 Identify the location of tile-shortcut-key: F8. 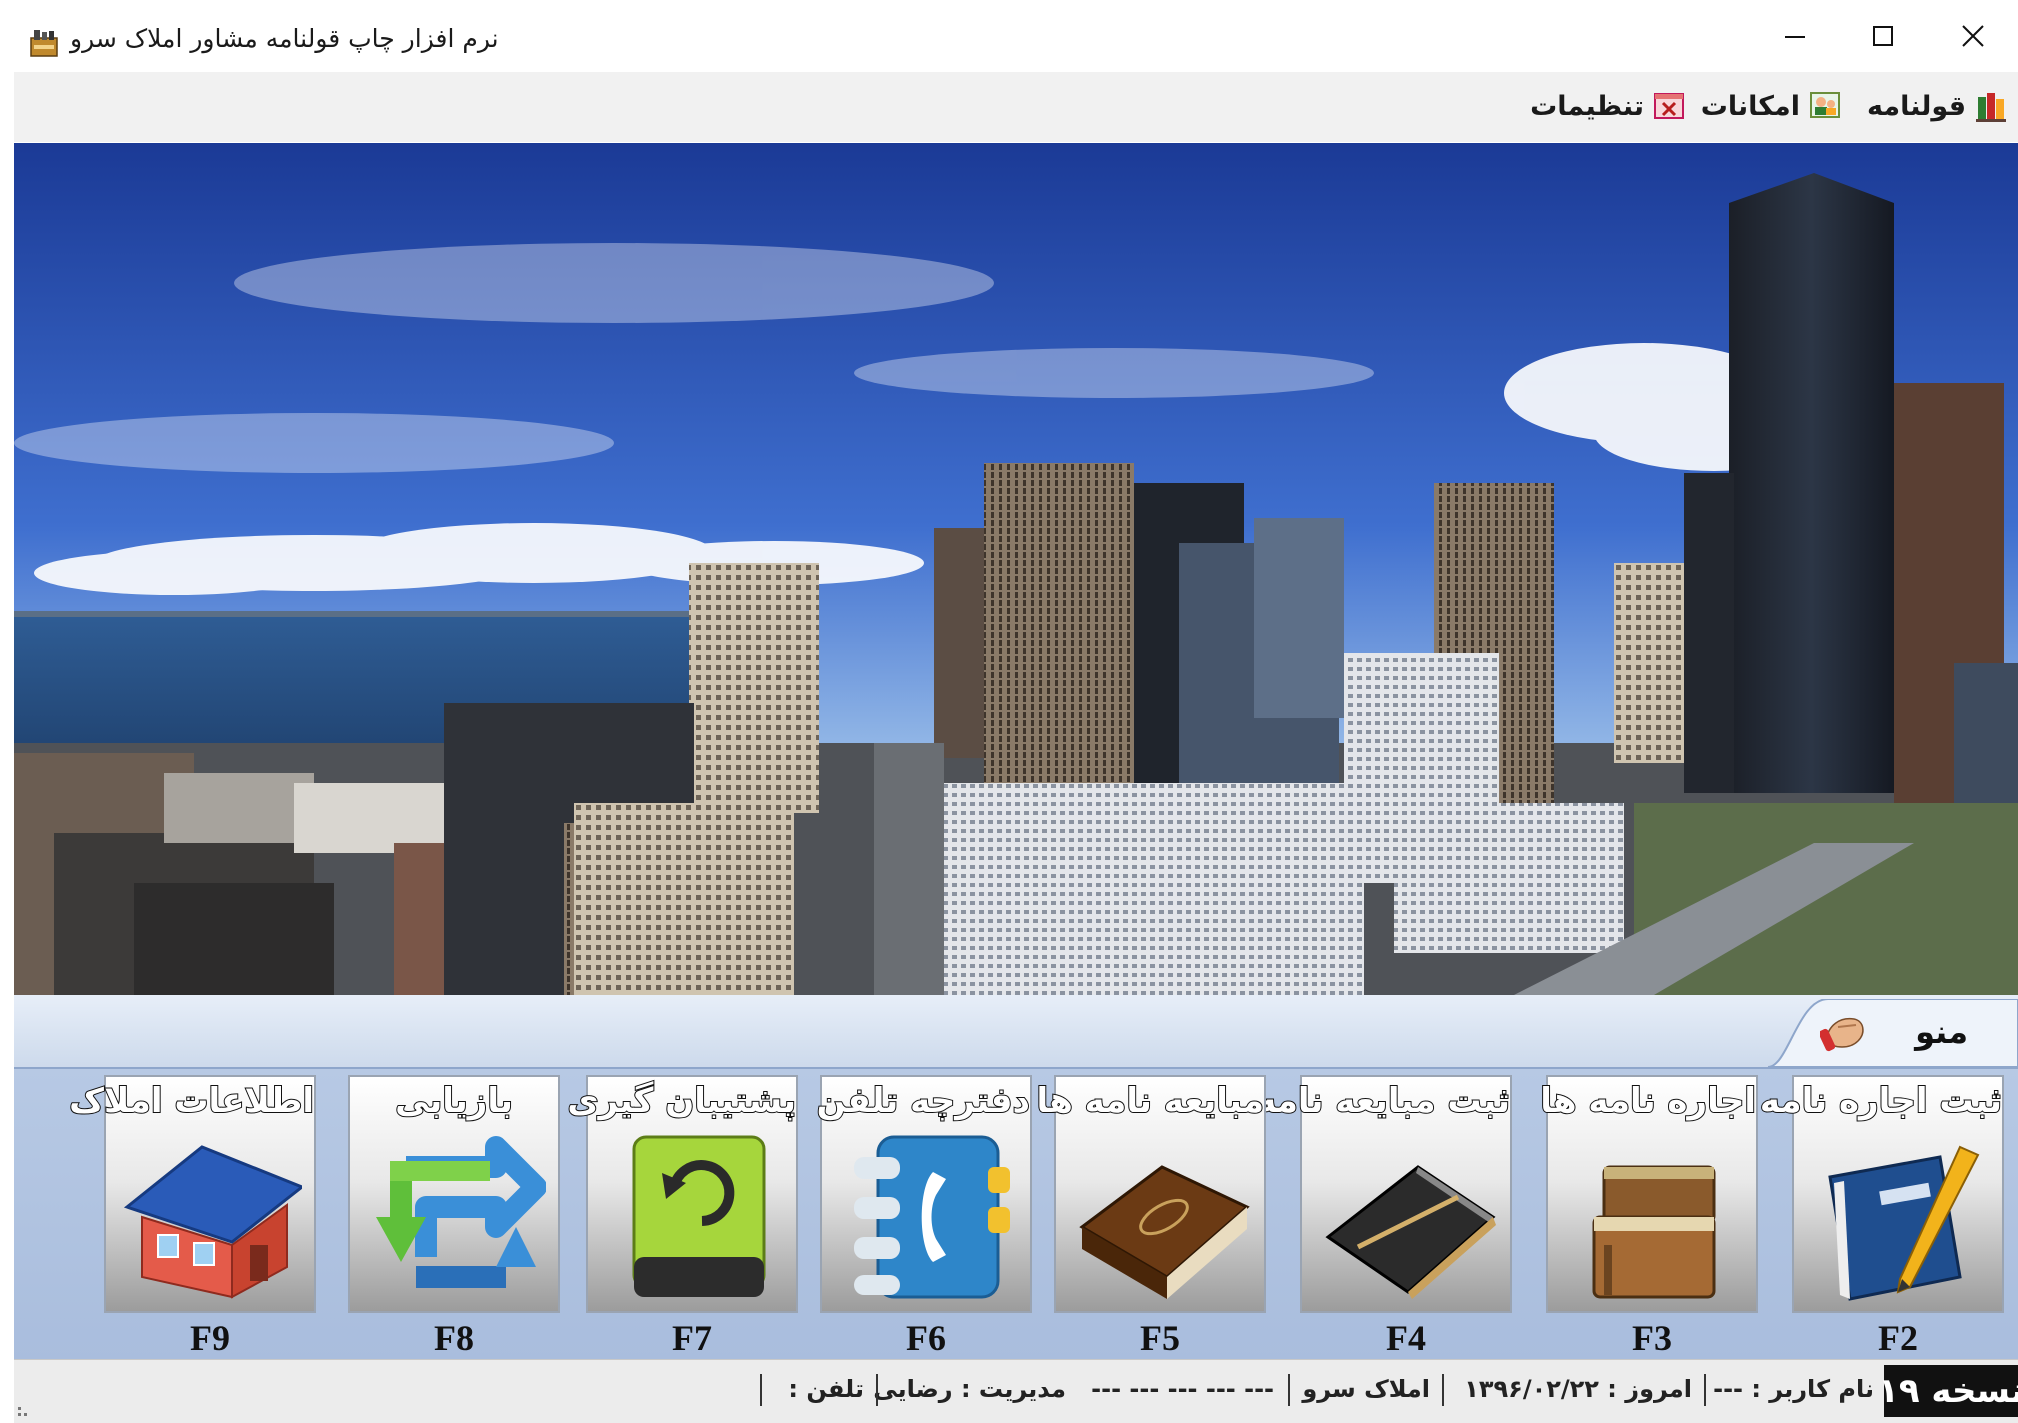
(454, 1338).